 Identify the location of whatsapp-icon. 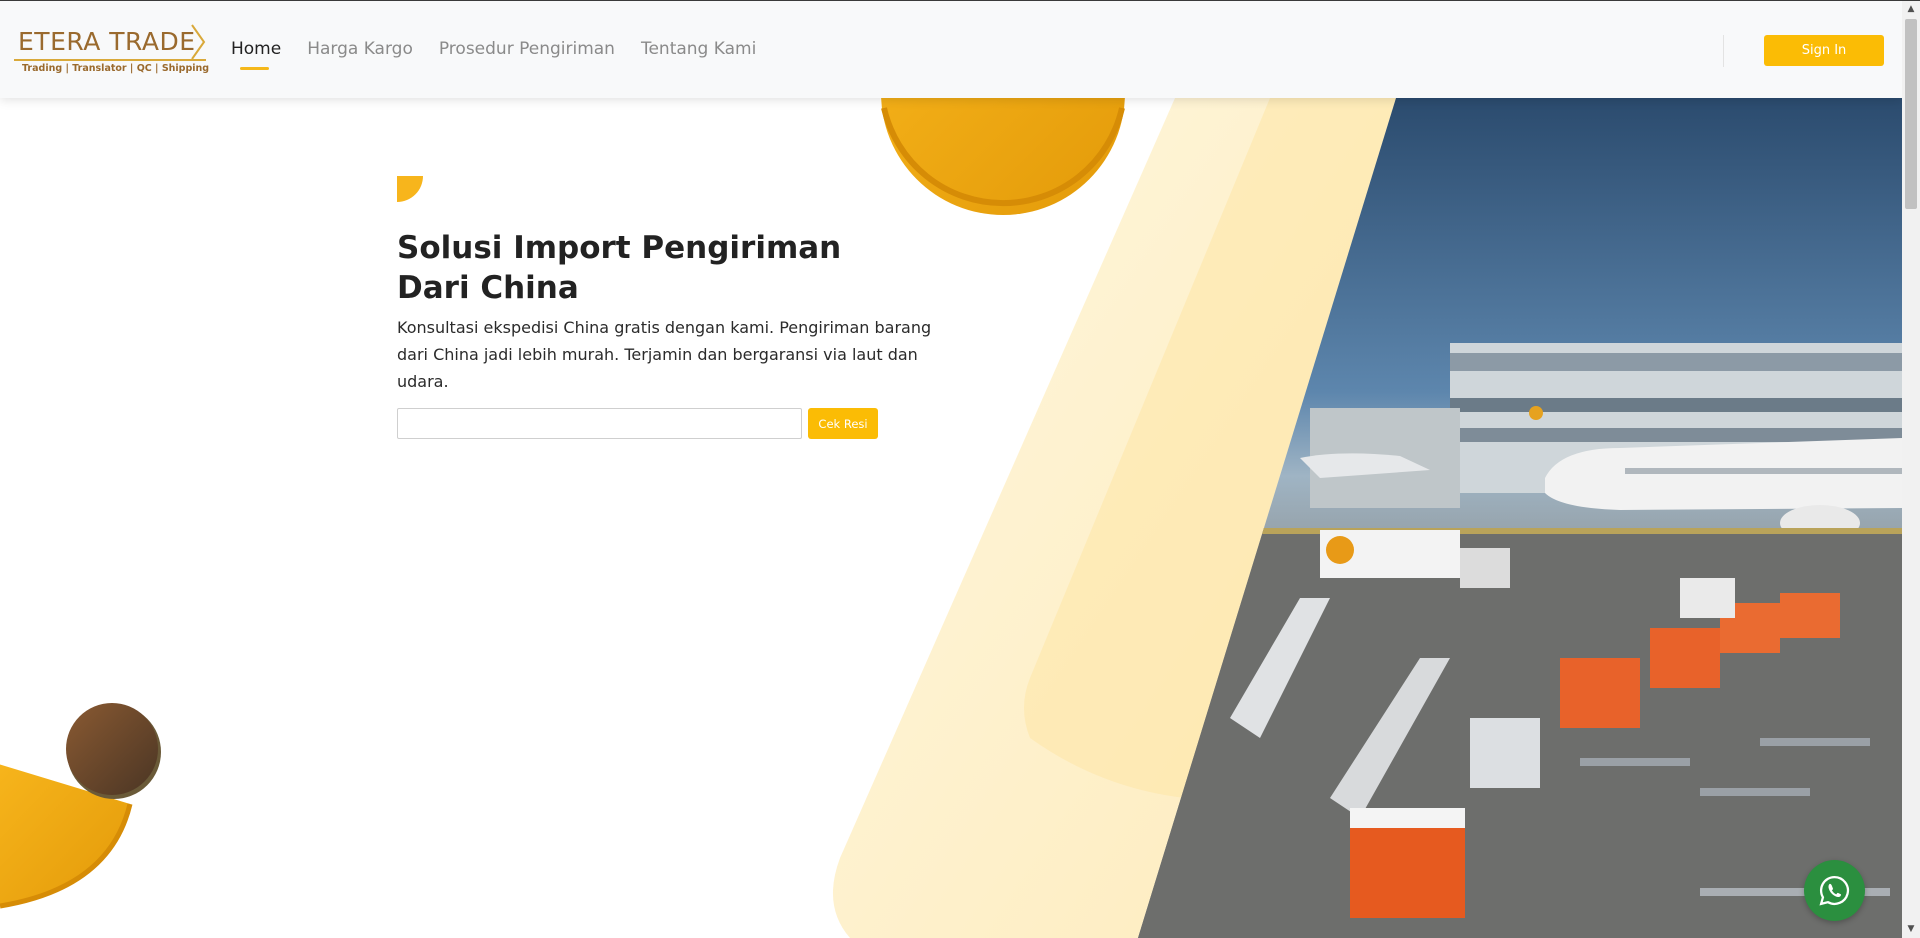
(1834, 890).